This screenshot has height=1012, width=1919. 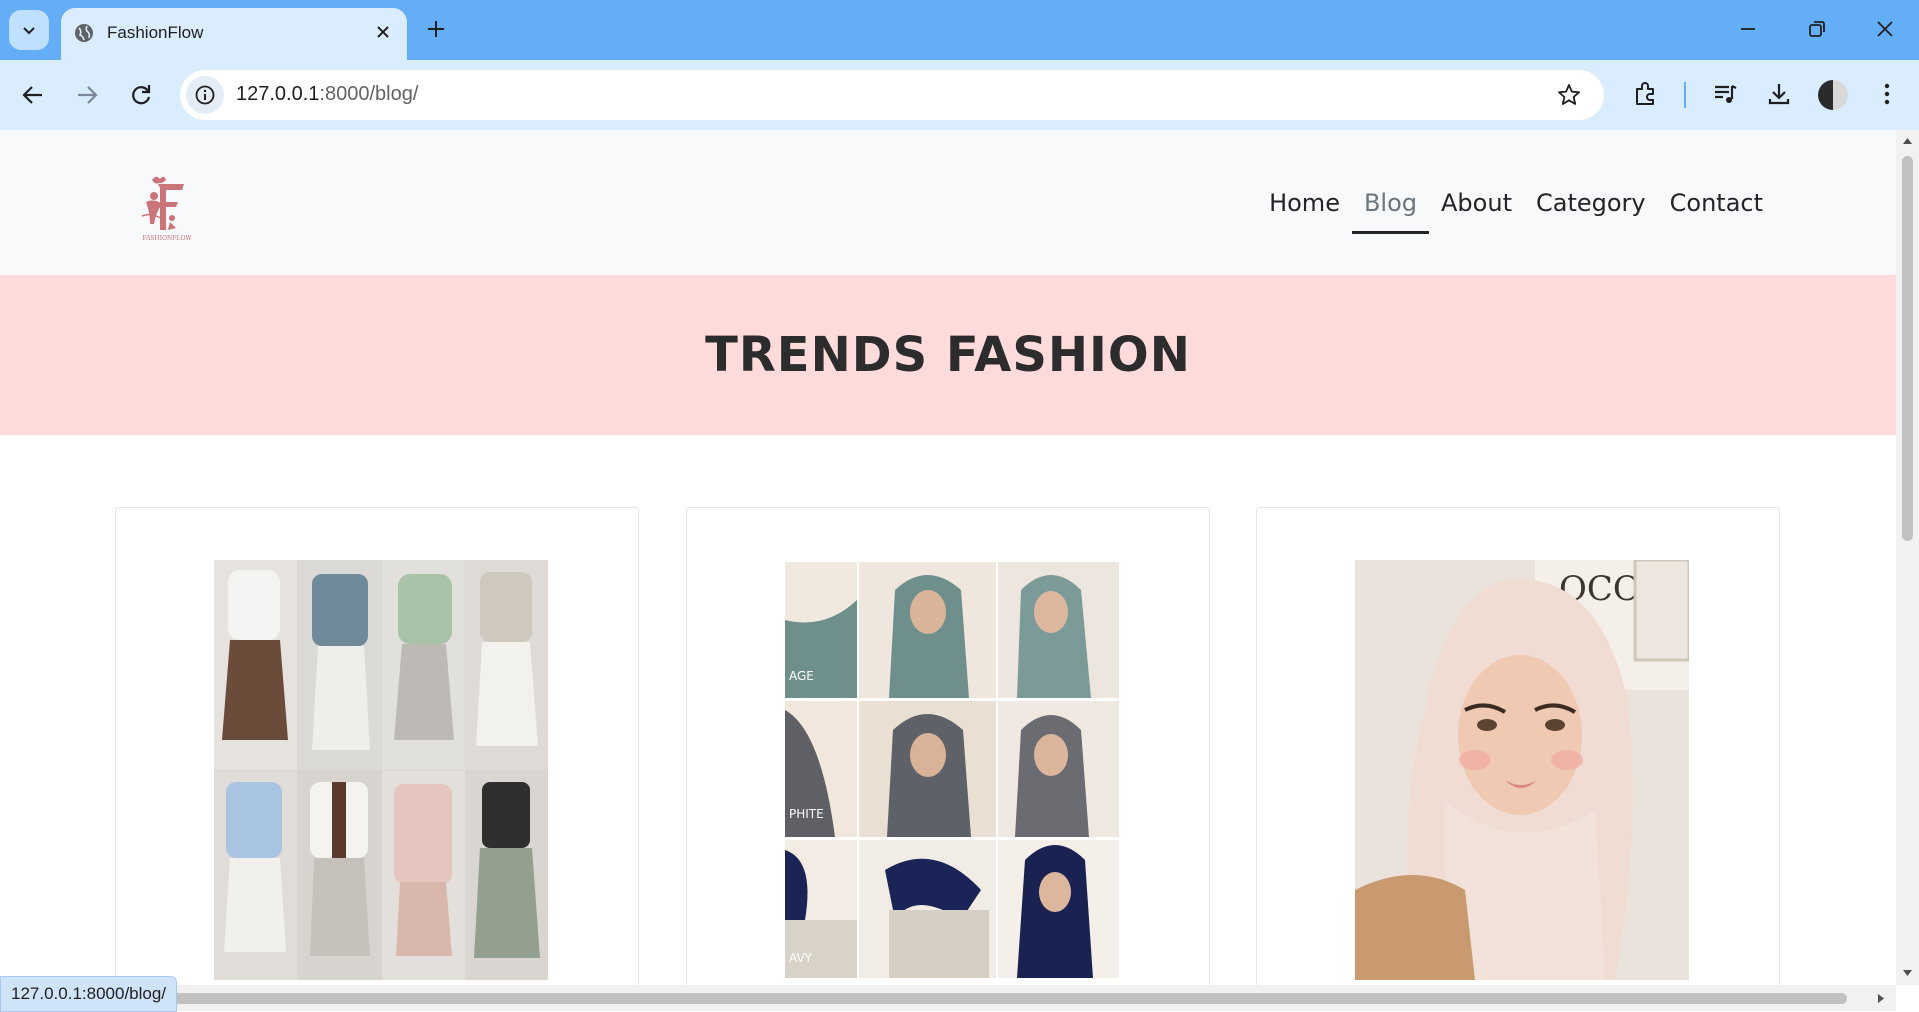 What do you see at coordinates (1725, 94) in the screenshot?
I see `media-icon` at bounding box center [1725, 94].